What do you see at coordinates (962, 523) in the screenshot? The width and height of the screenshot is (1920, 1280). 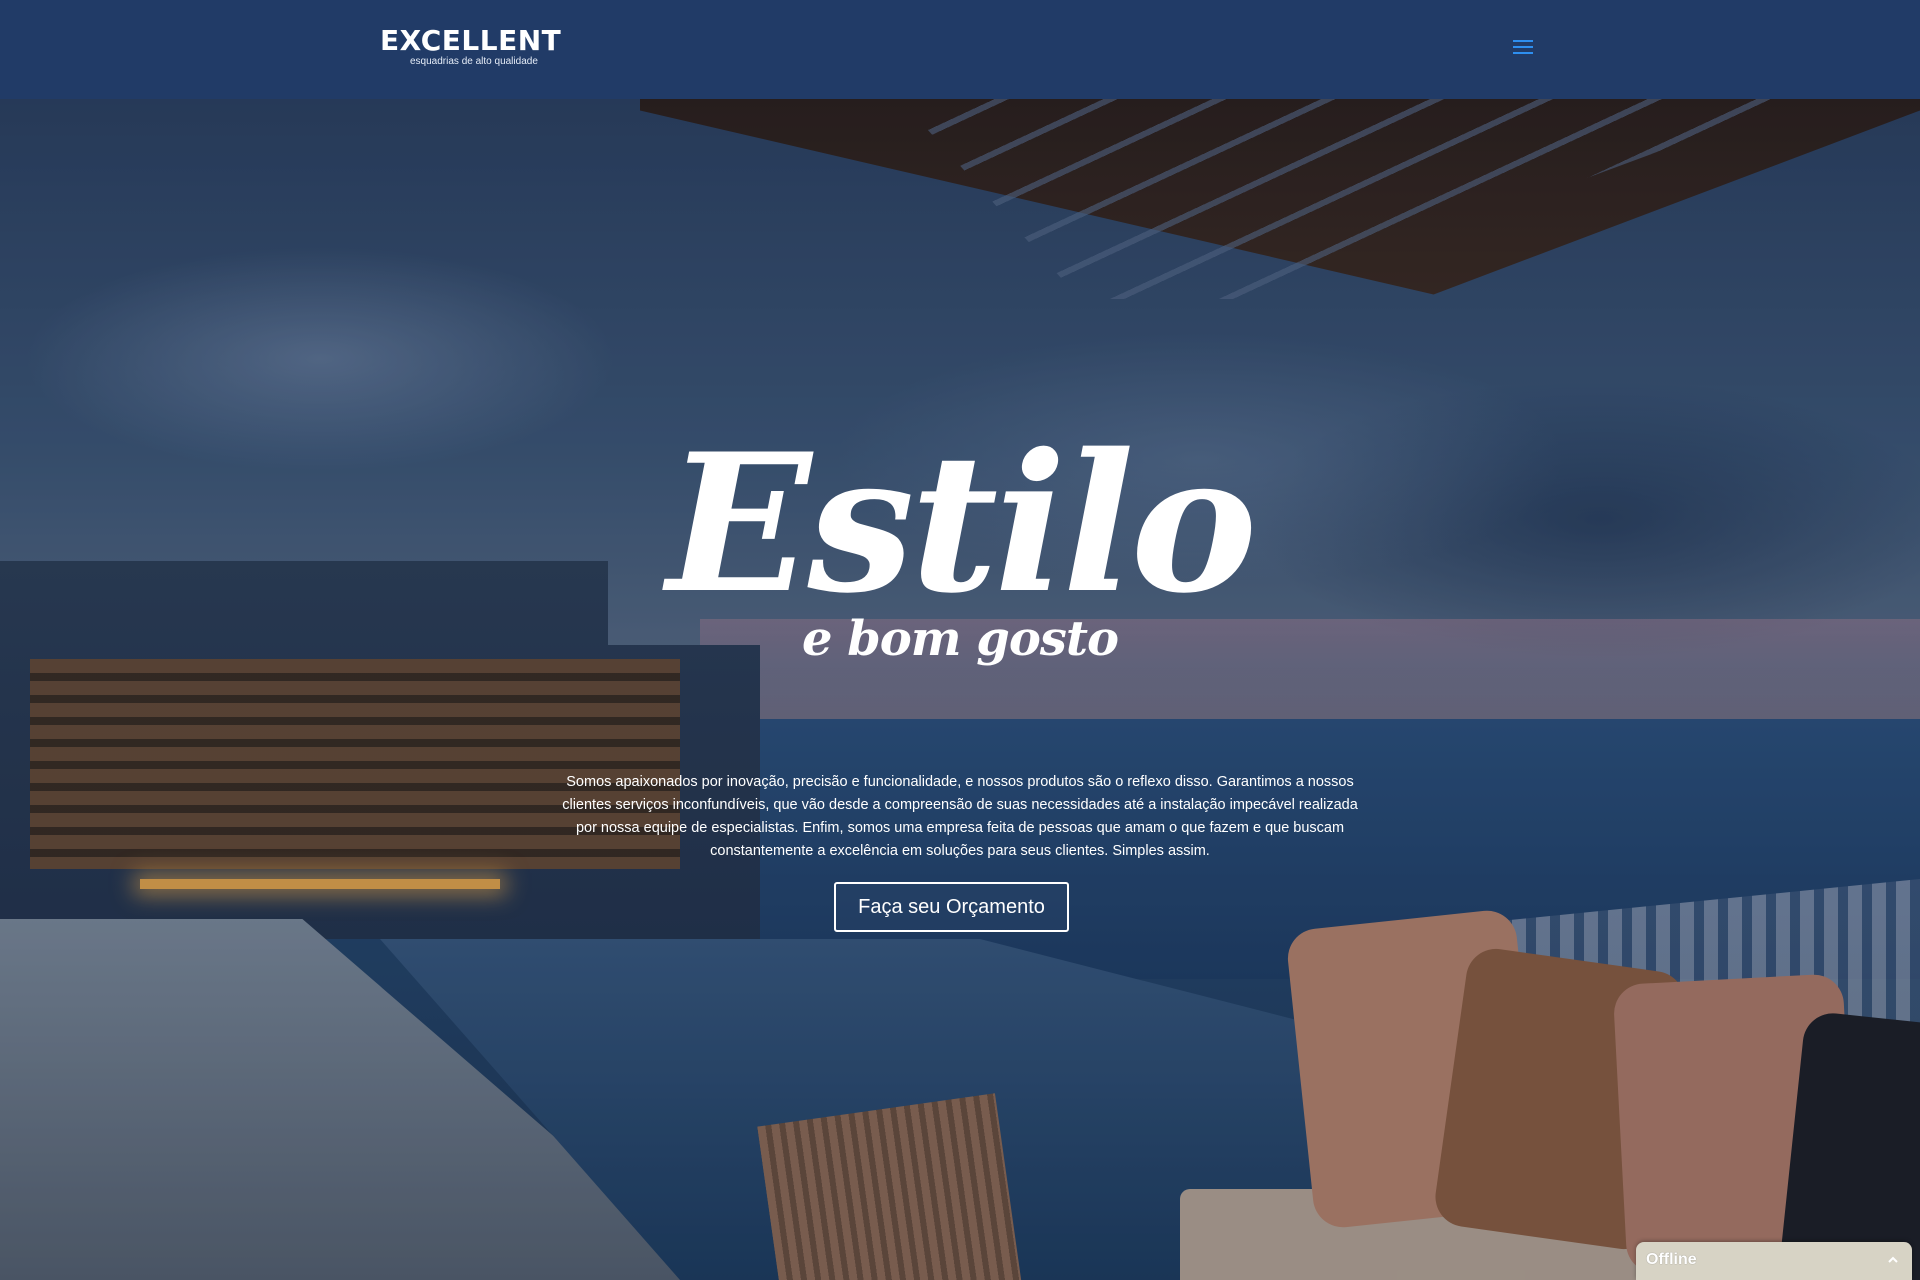 I see `hero-title: Estilo` at bounding box center [962, 523].